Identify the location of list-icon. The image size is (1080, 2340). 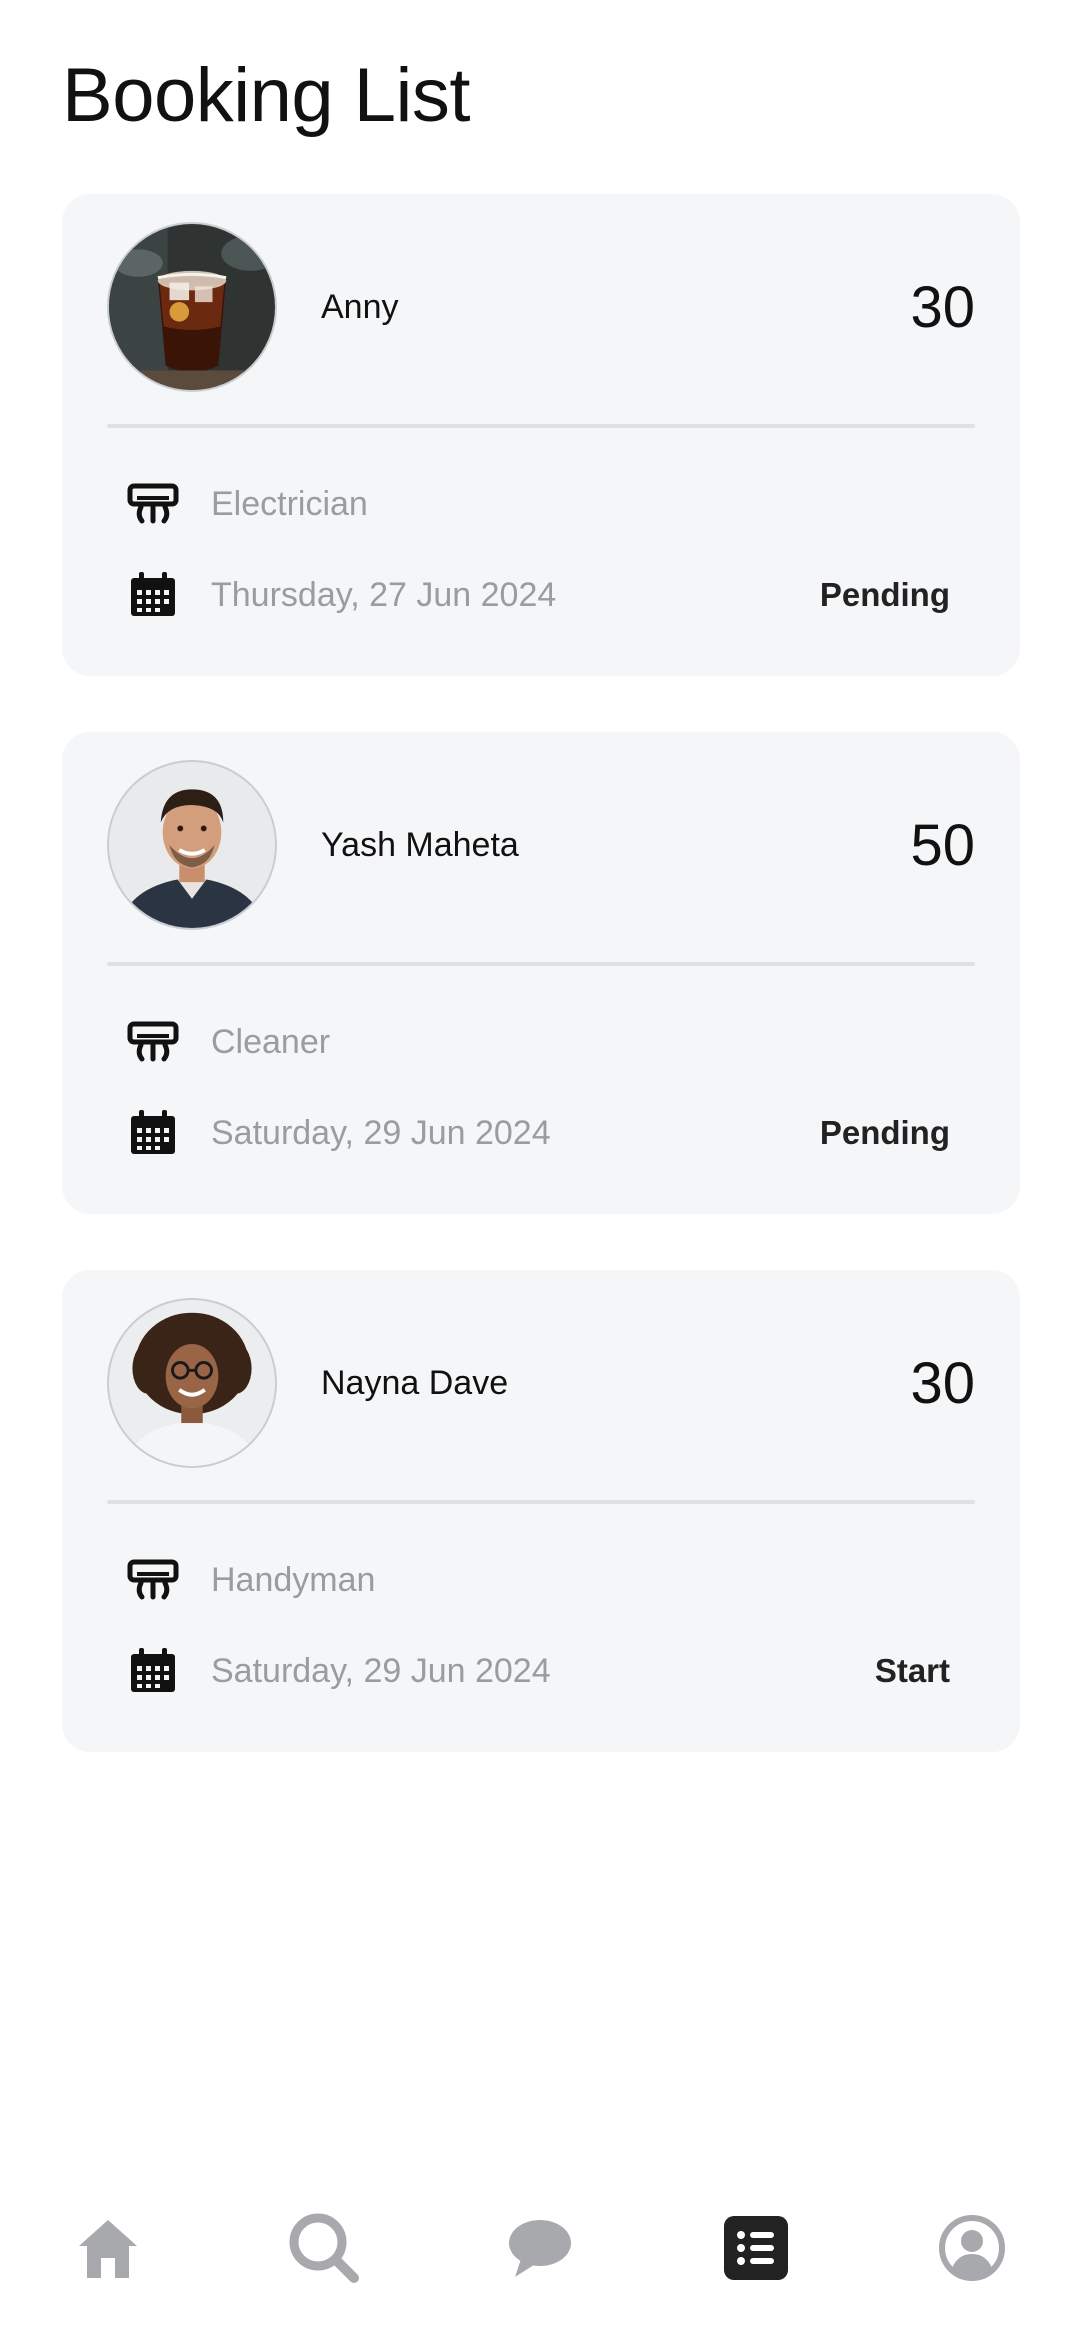
(756, 2248).